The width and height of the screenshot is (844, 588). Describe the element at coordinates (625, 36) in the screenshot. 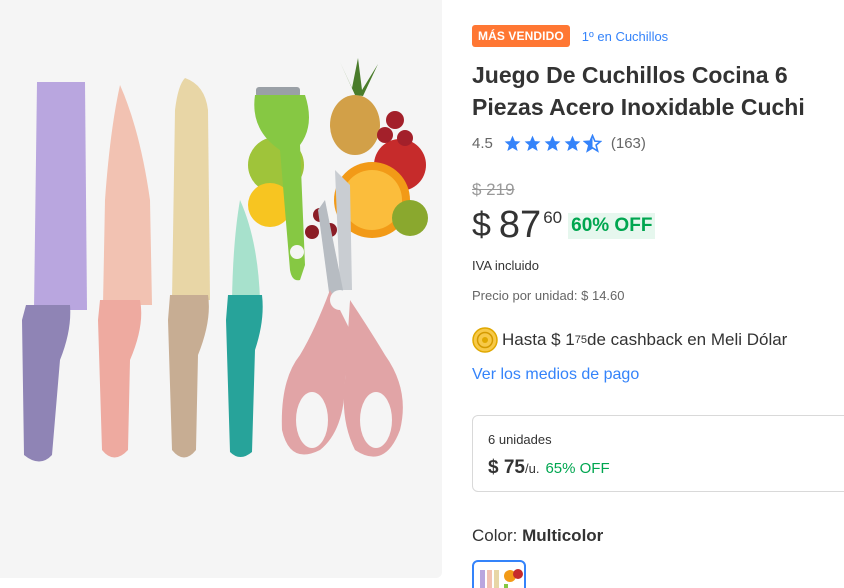

I see `category-ranking-link: 1º en Cuchillos` at that location.